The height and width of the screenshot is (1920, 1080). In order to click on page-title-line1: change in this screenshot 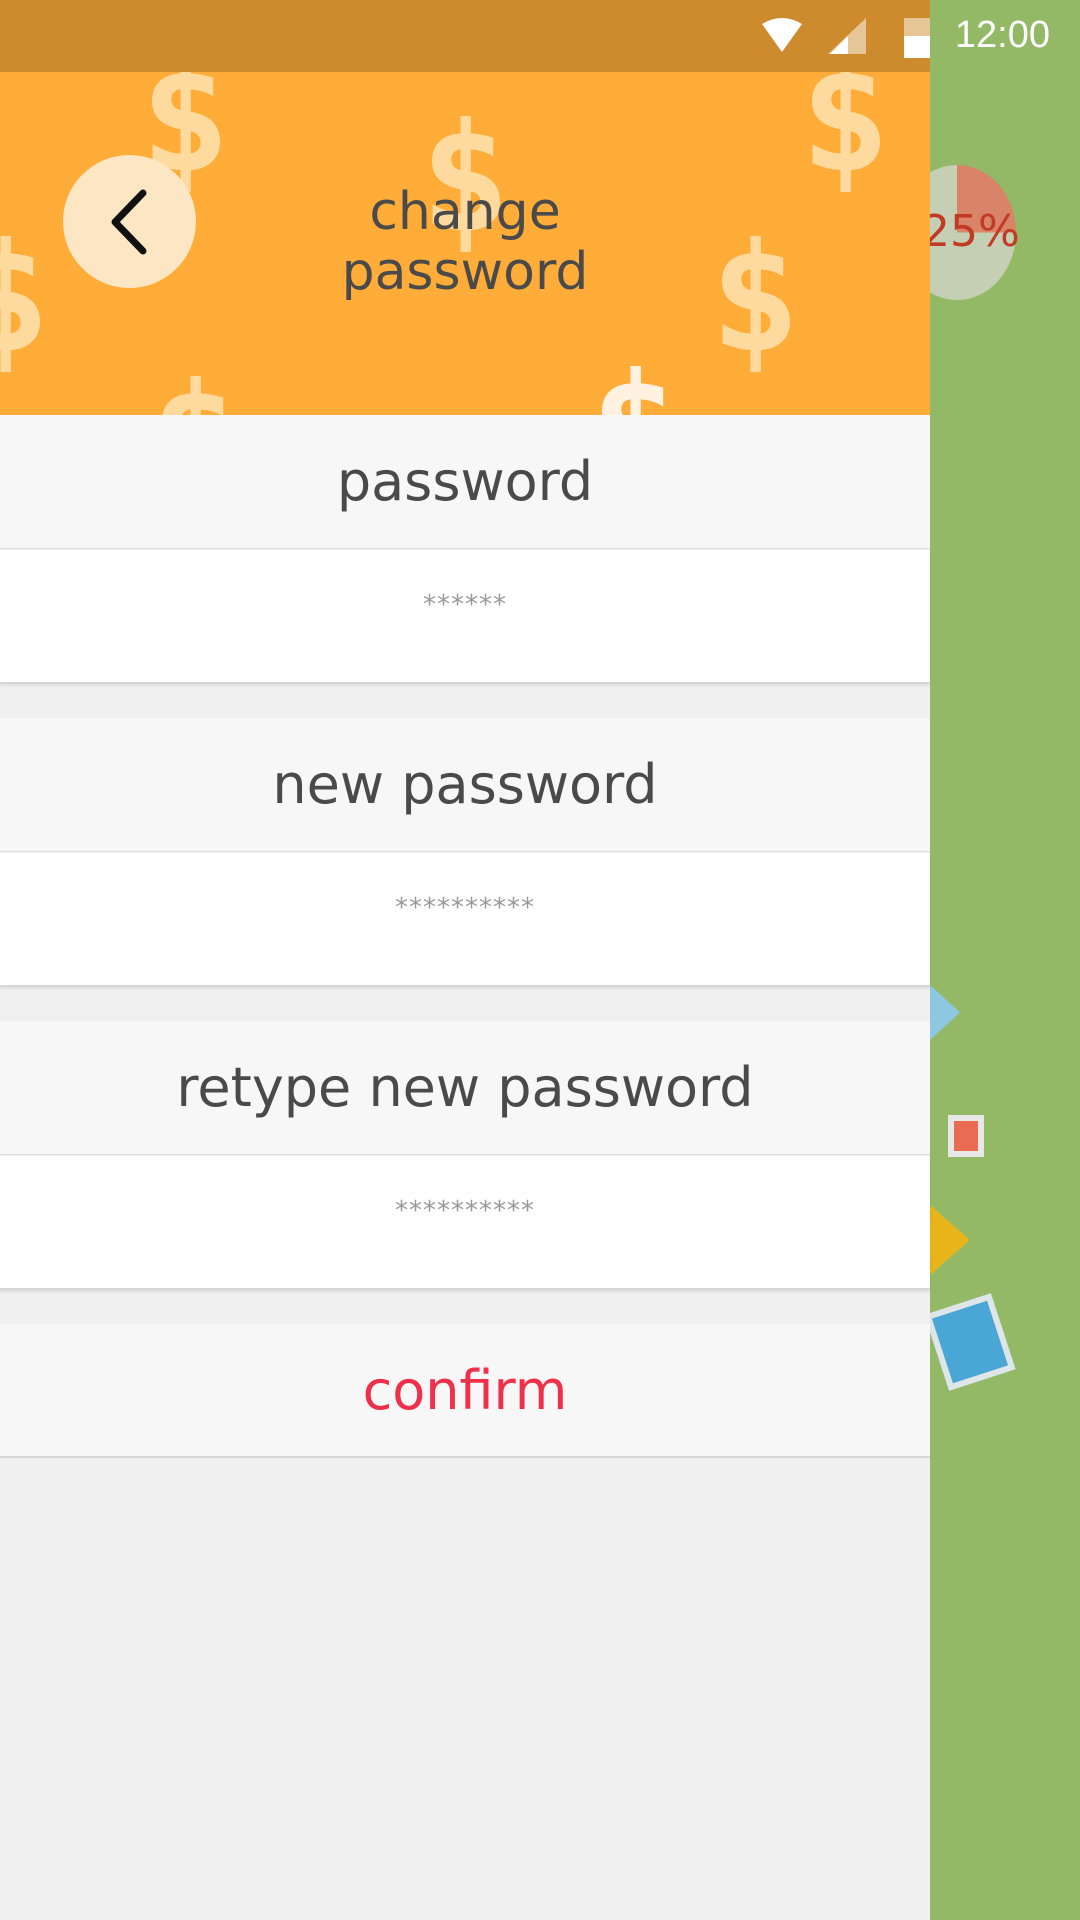, I will do `click(465, 212)`.